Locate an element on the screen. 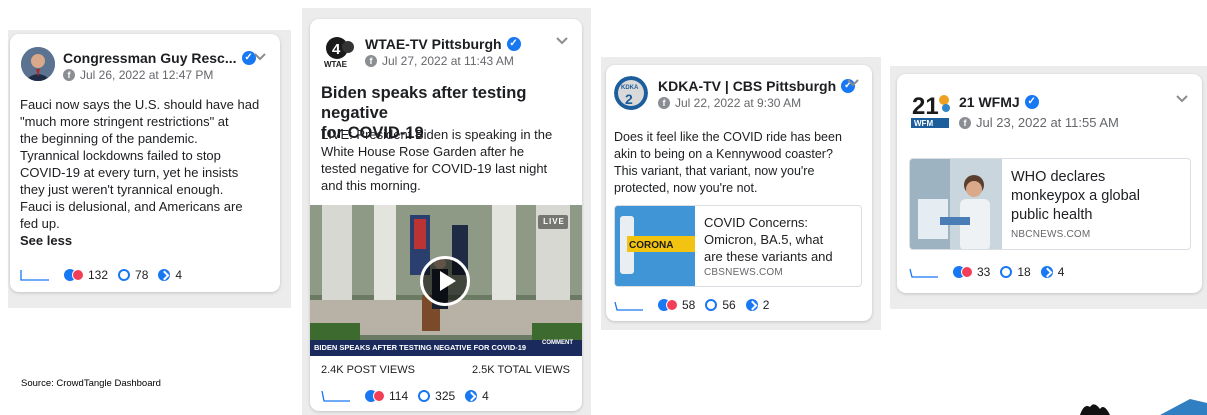 The height and width of the screenshot is (415, 1207). link-title-line: are these variants and is located at coordinates (768, 256).